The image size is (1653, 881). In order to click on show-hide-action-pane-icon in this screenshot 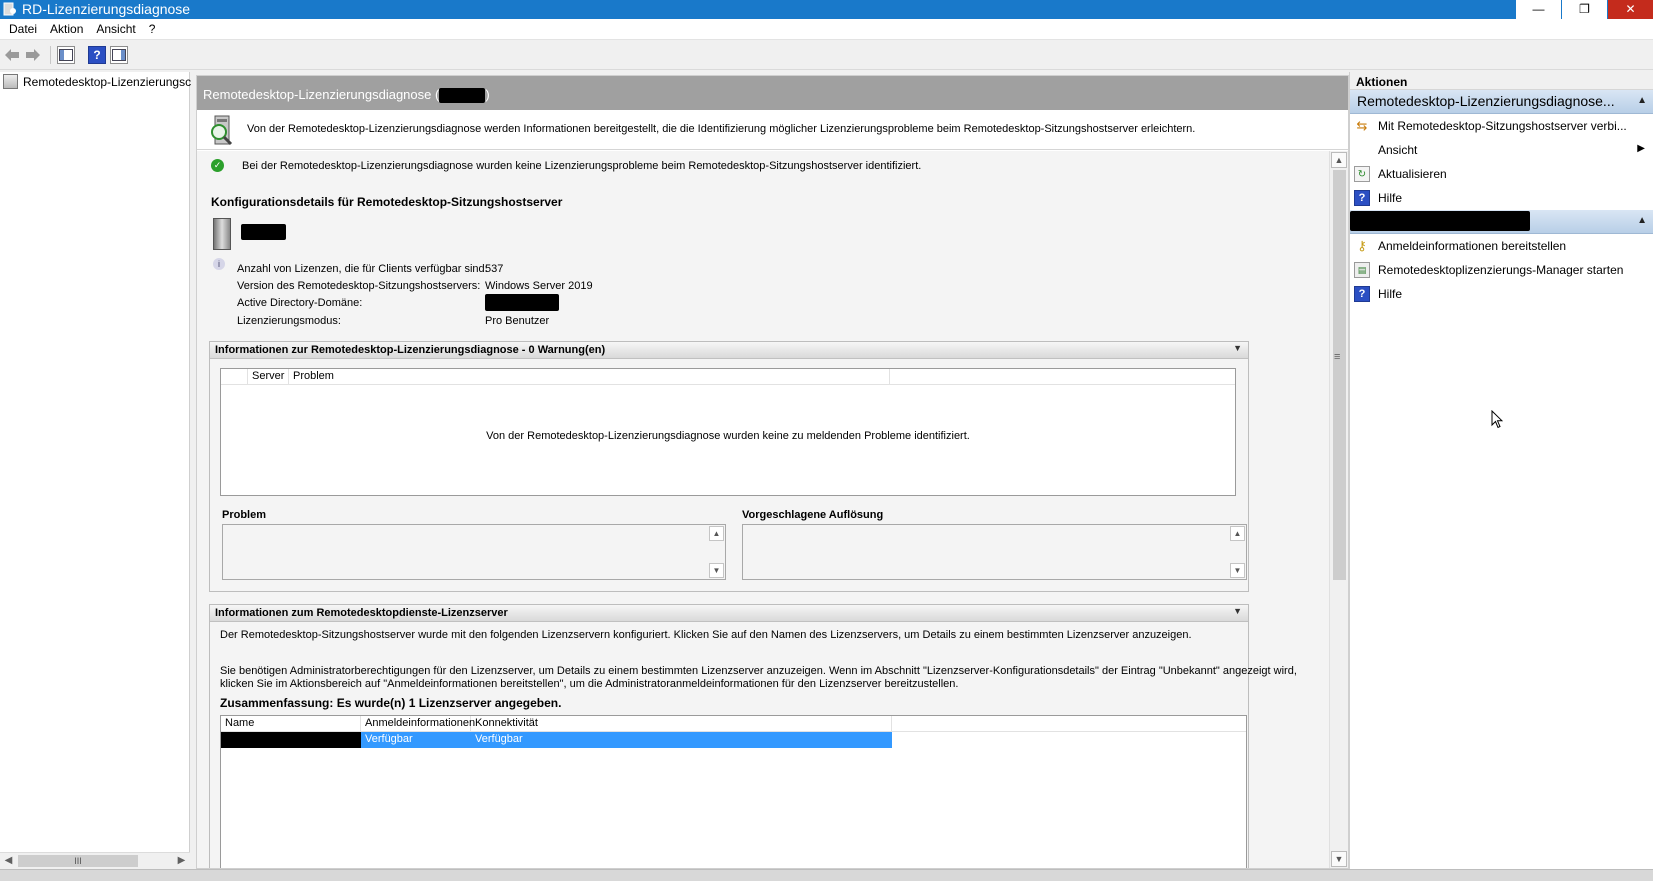, I will do `click(119, 55)`.